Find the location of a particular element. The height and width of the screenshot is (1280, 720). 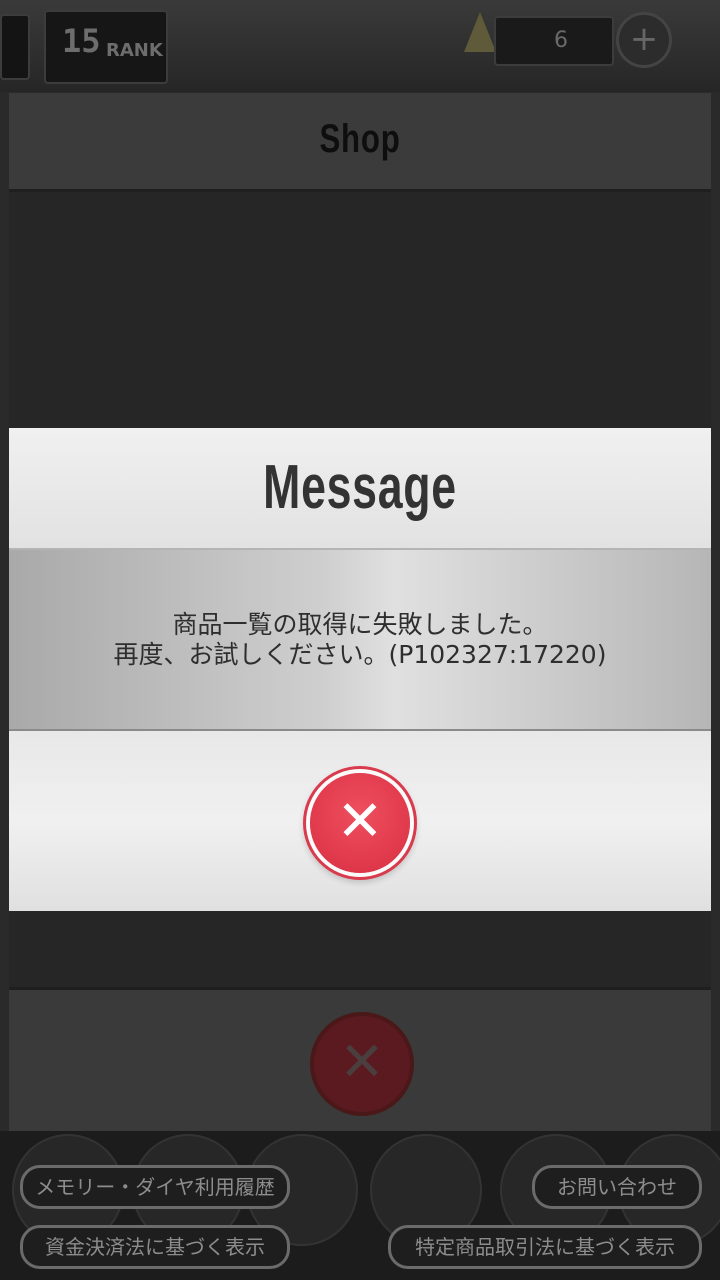

shop-title: Shop is located at coordinates (360, 139).